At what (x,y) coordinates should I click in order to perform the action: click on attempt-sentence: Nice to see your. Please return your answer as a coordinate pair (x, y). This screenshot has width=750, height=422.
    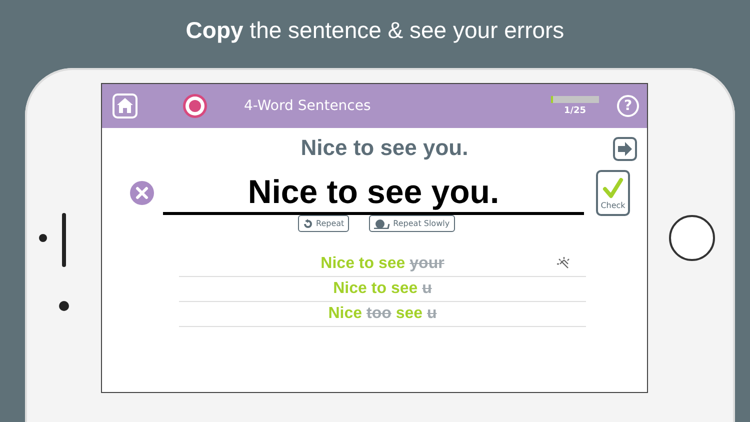
    Looking at the image, I should click on (382, 264).